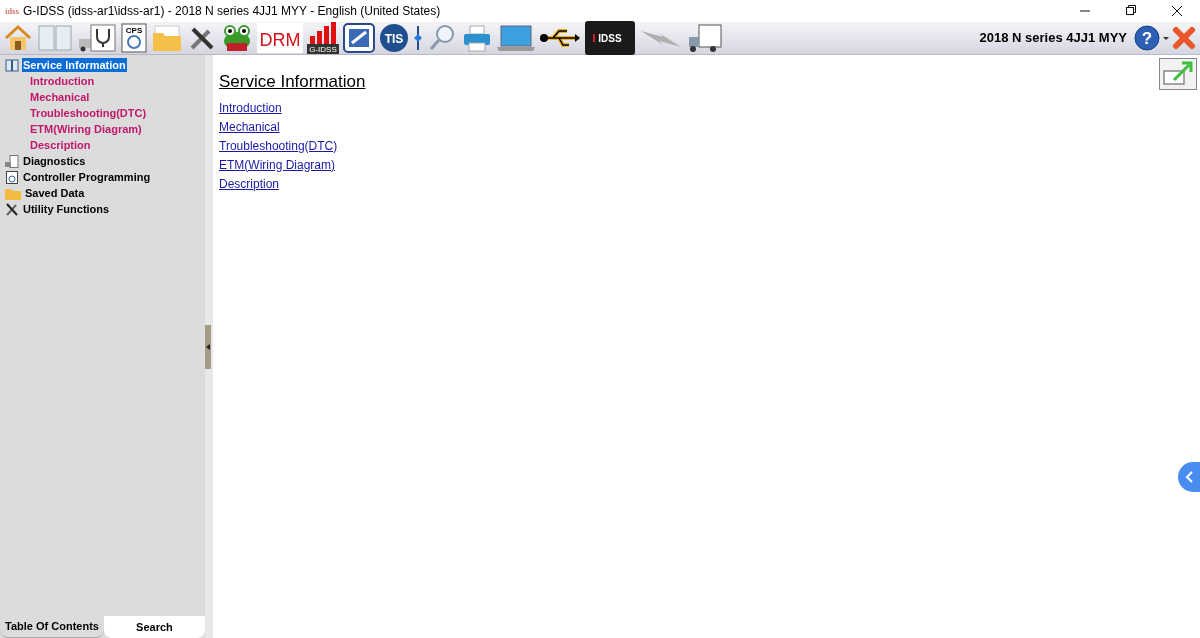  I want to click on folder-icon, so click(13, 193).